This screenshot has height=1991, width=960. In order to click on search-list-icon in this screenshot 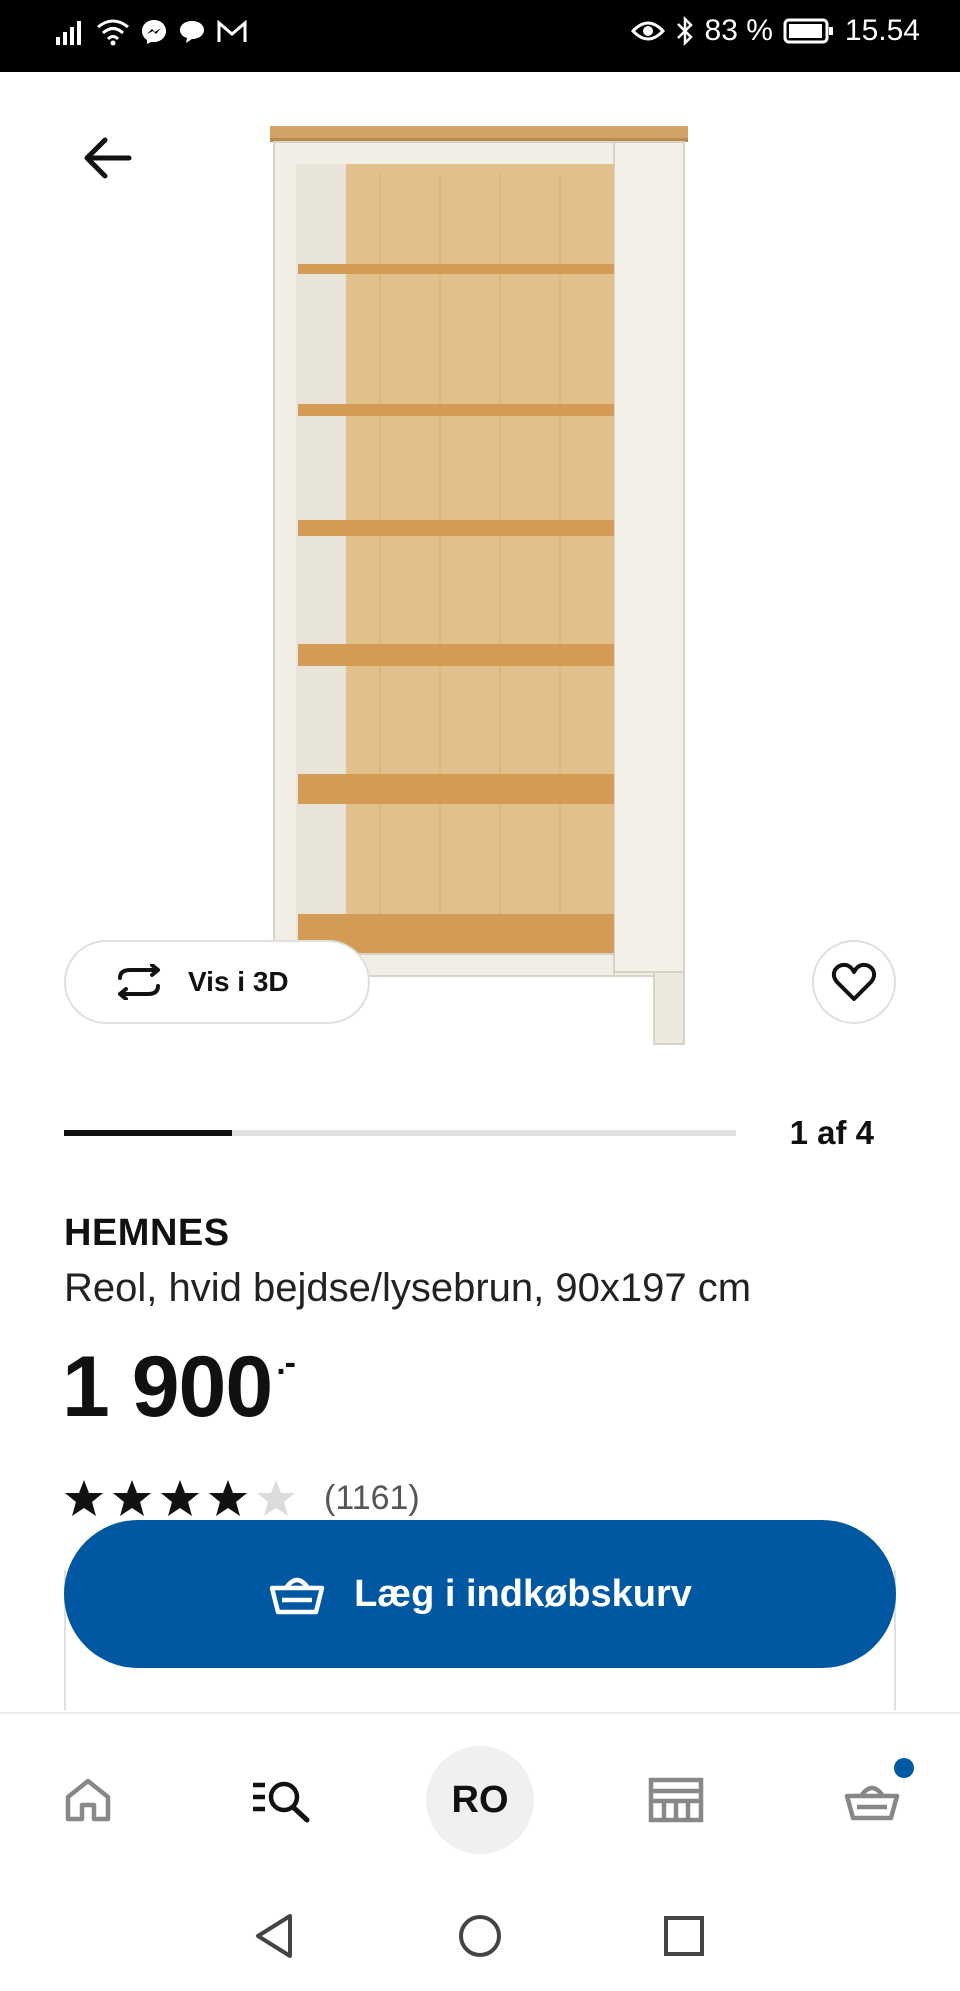, I will do `click(281, 1802)`.